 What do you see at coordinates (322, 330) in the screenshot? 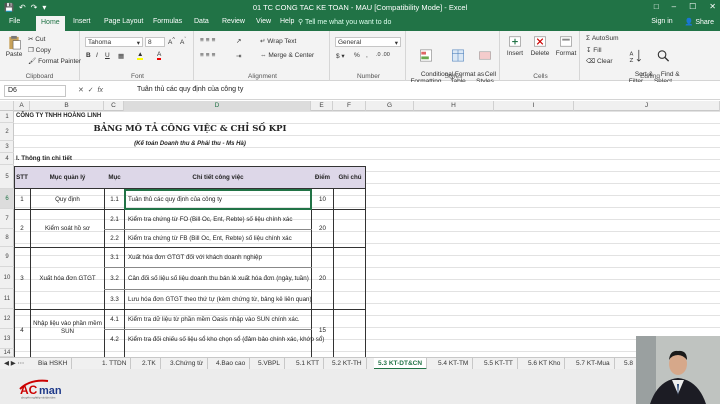
I see `group-diem: 15` at bounding box center [322, 330].